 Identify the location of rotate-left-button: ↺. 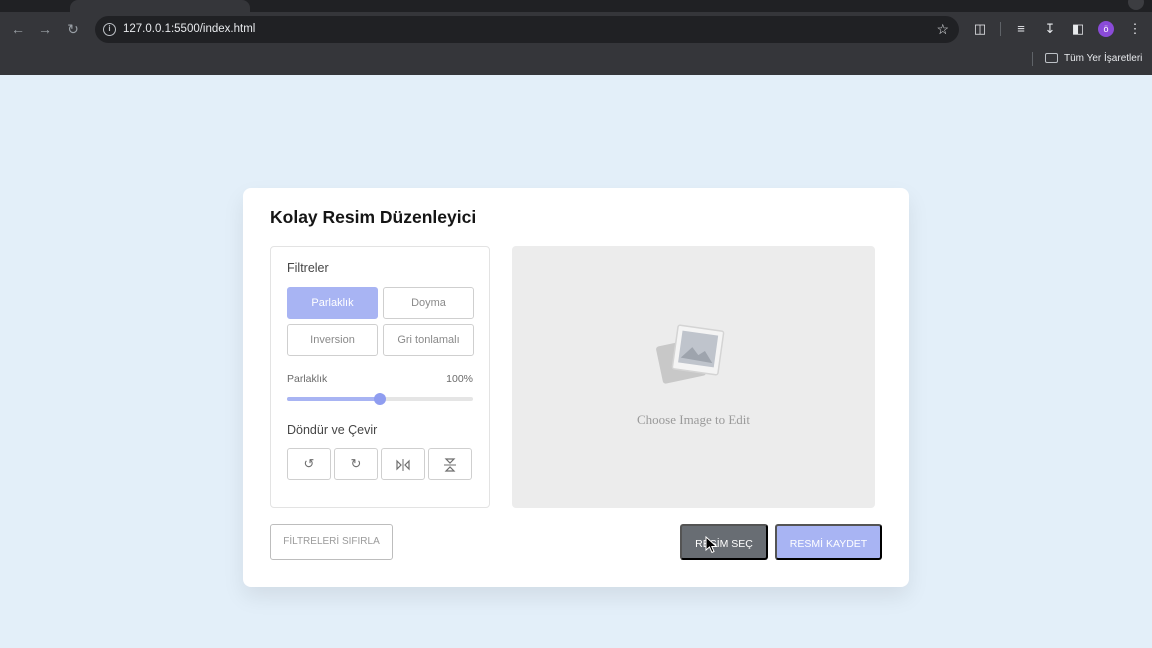
(309, 464).